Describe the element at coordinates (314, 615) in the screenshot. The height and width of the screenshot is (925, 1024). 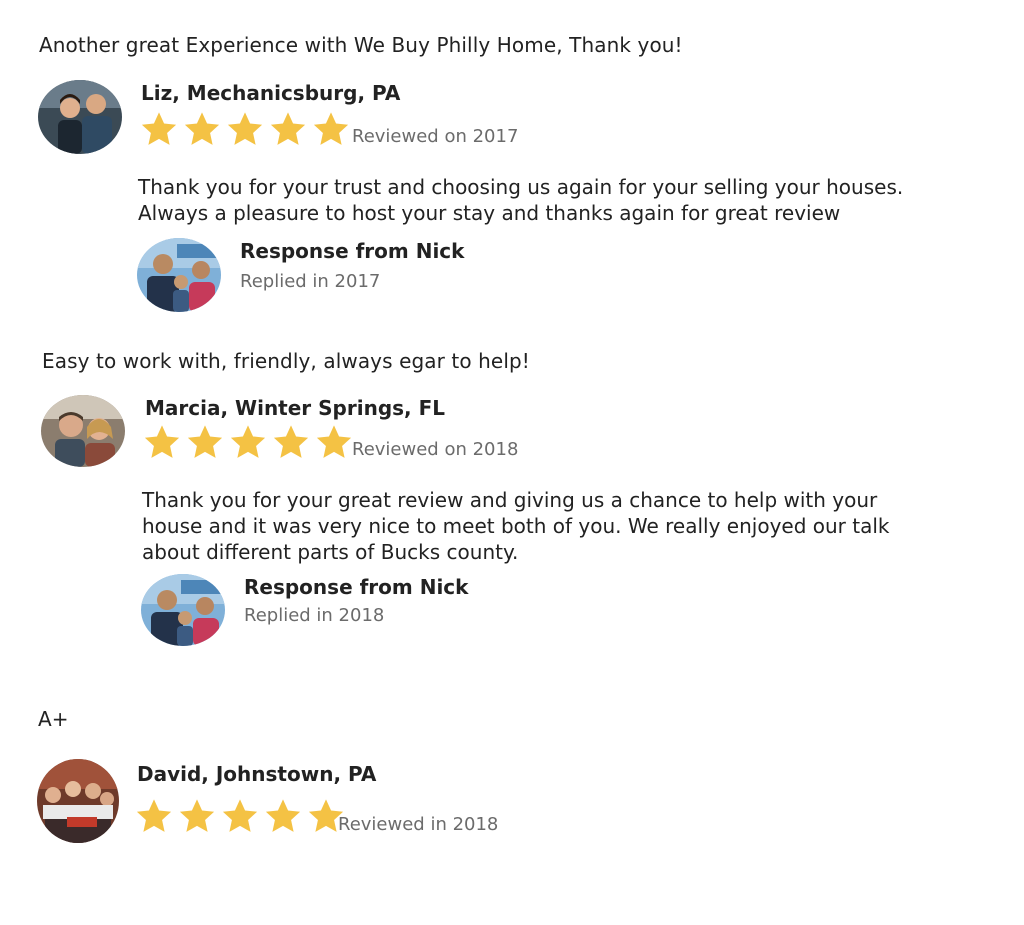
I see `reply-date: Replied in 2018` at that location.